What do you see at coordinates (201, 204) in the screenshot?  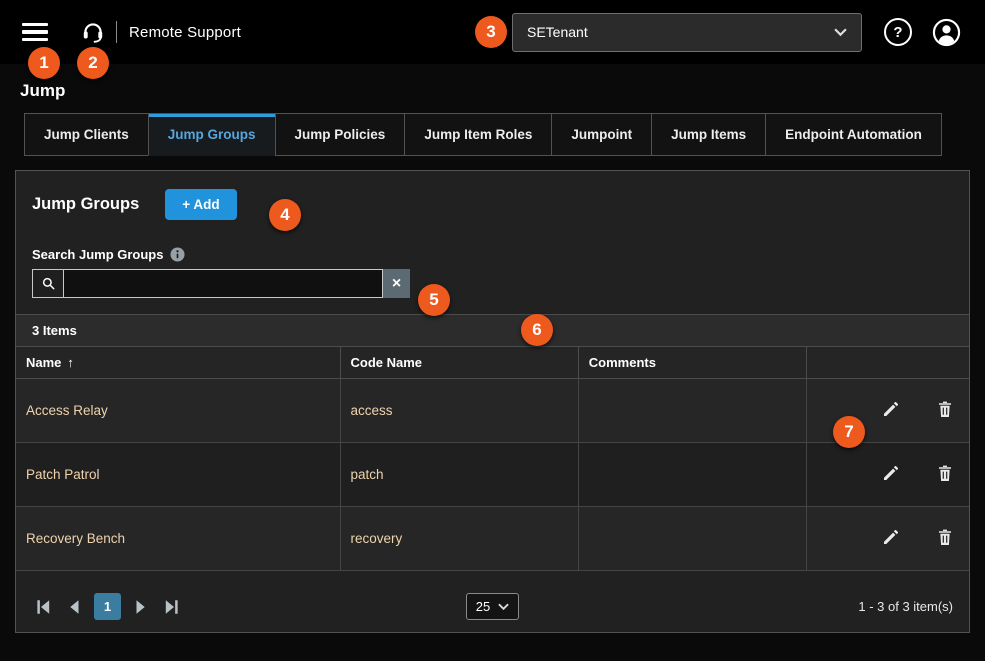 I see `add-button: + Add` at bounding box center [201, 204].